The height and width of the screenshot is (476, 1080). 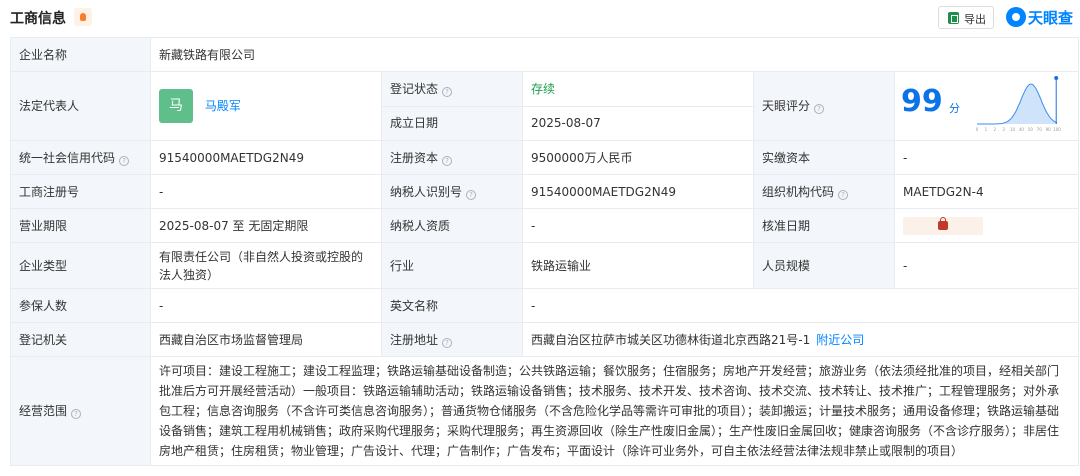 What do you see at coordinates (80, 265) in the screenshot?
I see `company-type-label: 企业类型` at bounding box center [80, 265].